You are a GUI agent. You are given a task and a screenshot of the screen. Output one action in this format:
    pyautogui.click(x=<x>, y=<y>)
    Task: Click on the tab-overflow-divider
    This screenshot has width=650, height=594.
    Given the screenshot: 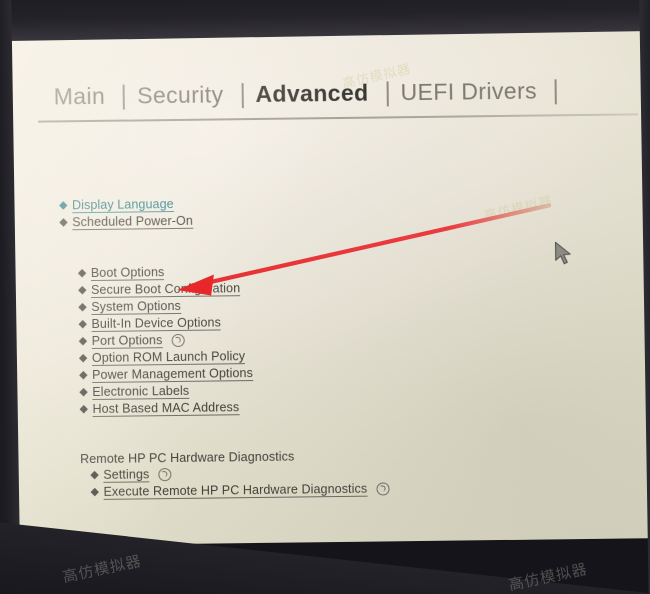 What is the action you would take?
    pyautogui.click(x=572, y=91)
    